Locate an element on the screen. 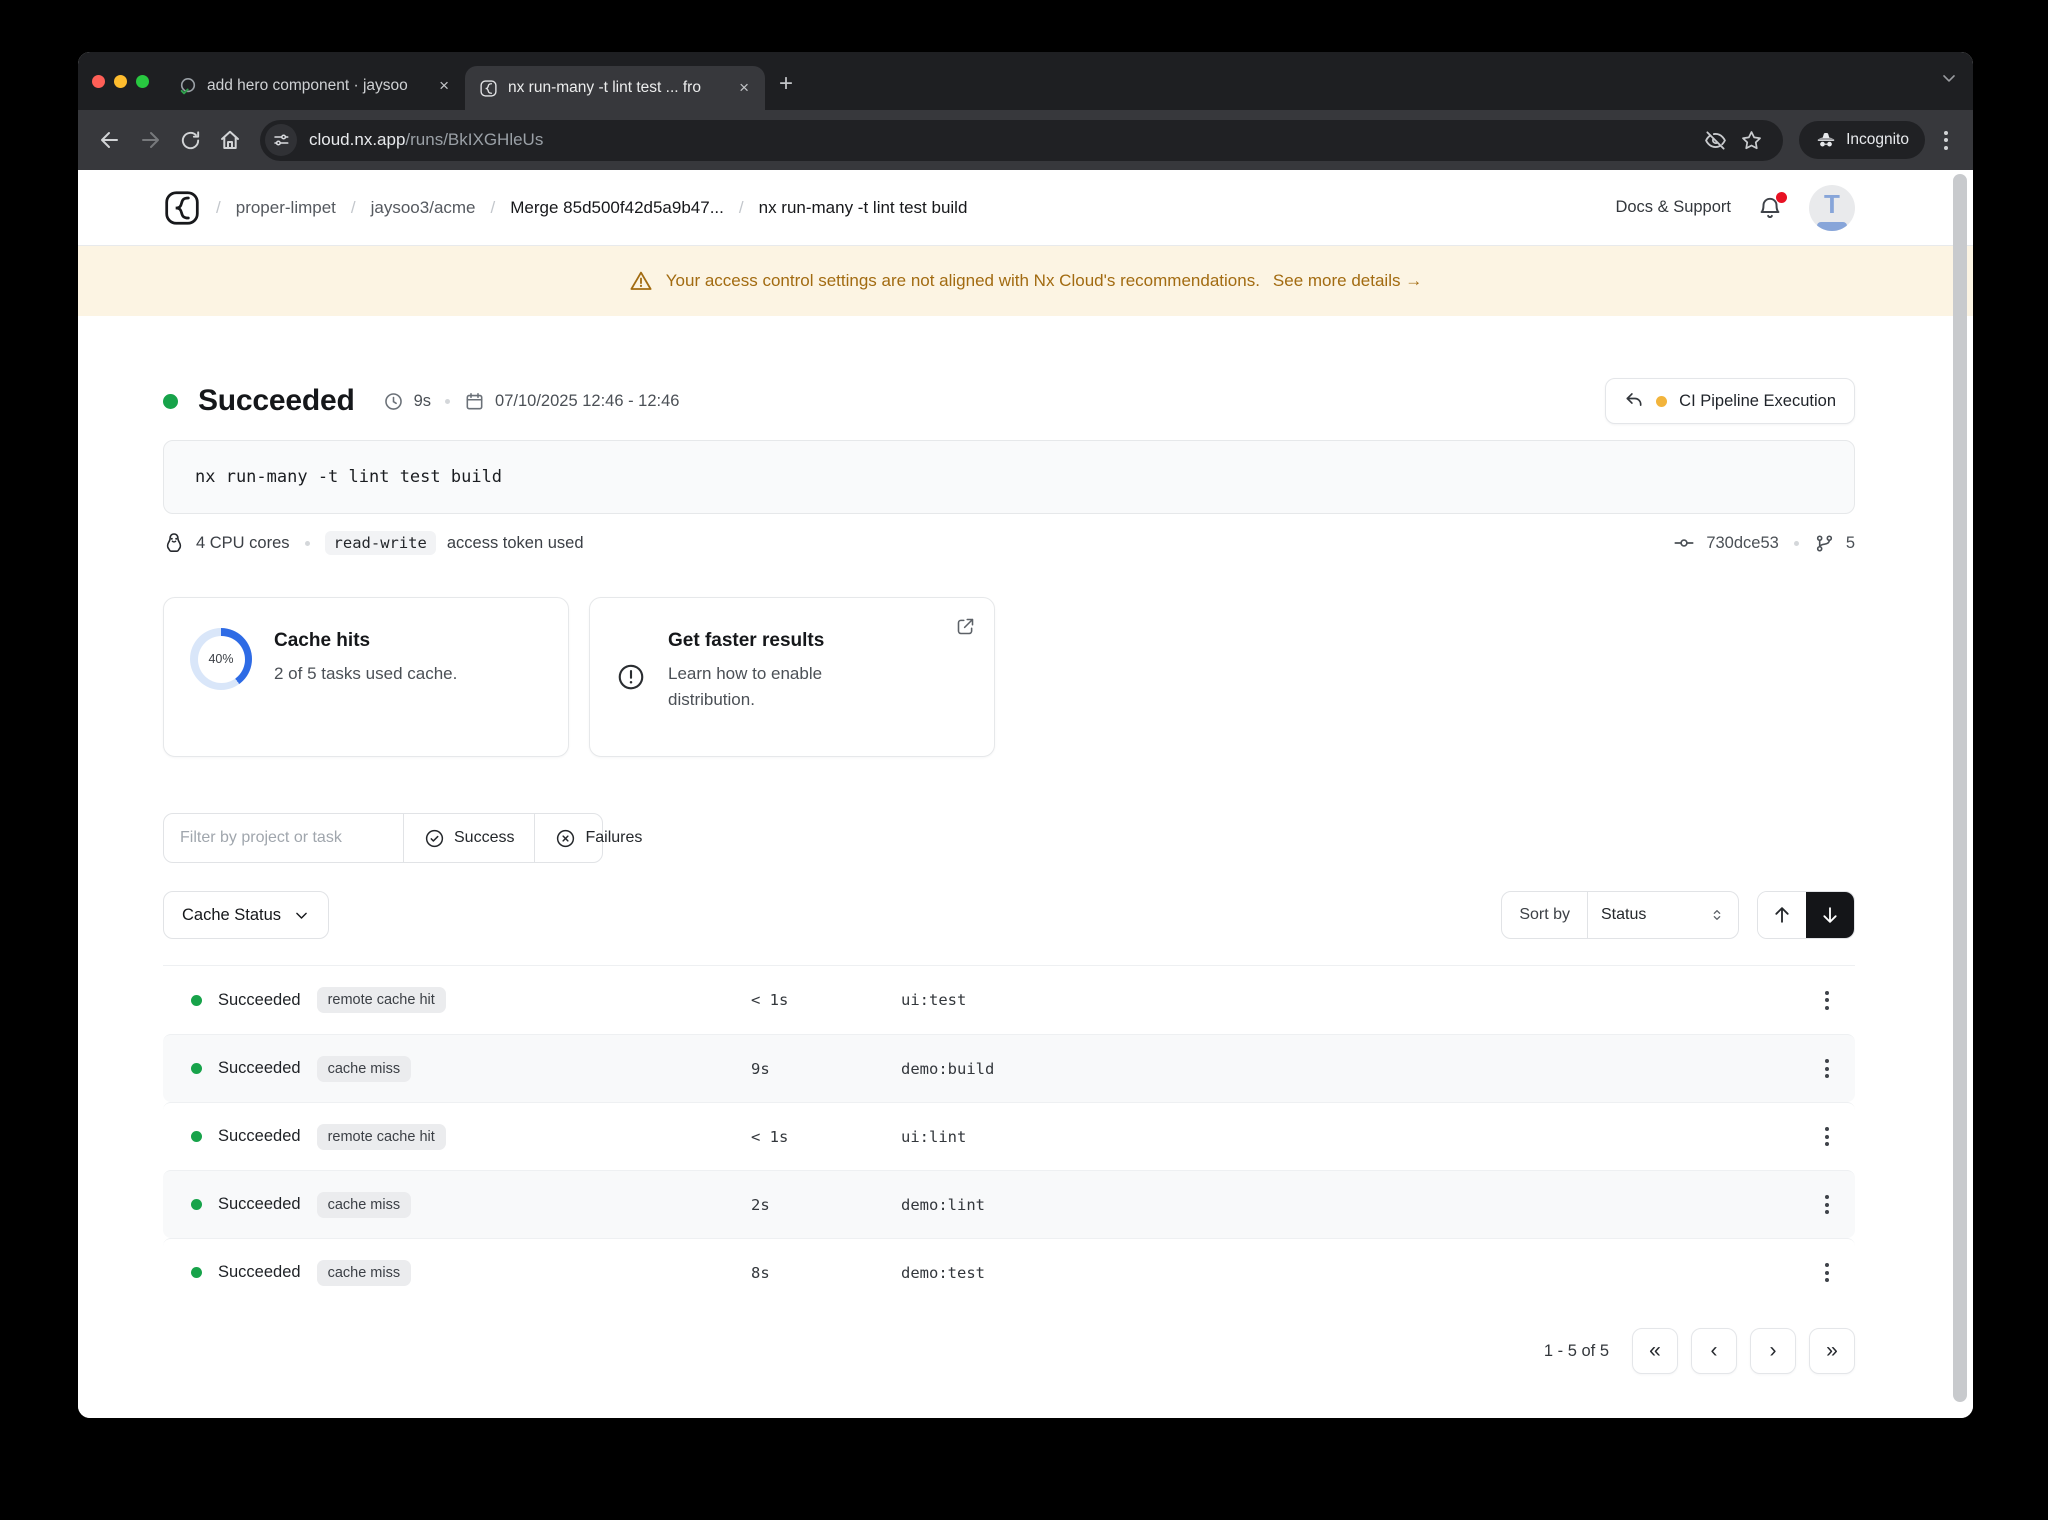  sort-value: Status is located at coordinates (1624, 914).